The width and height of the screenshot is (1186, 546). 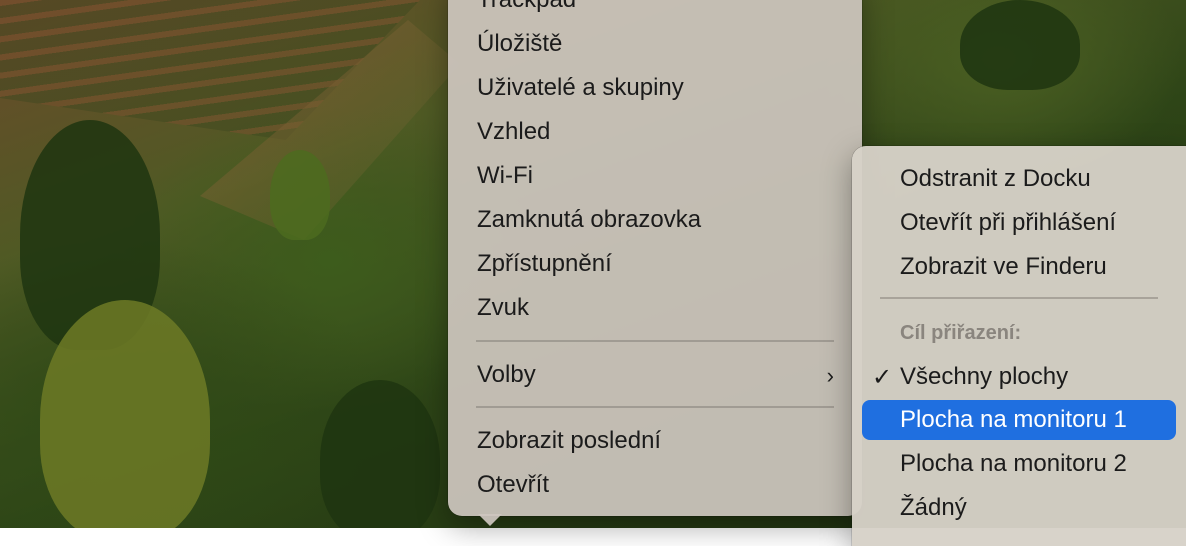 I want to click on menu-item-show-recent: Zobrazit poslední, so click(x=655, y=441).